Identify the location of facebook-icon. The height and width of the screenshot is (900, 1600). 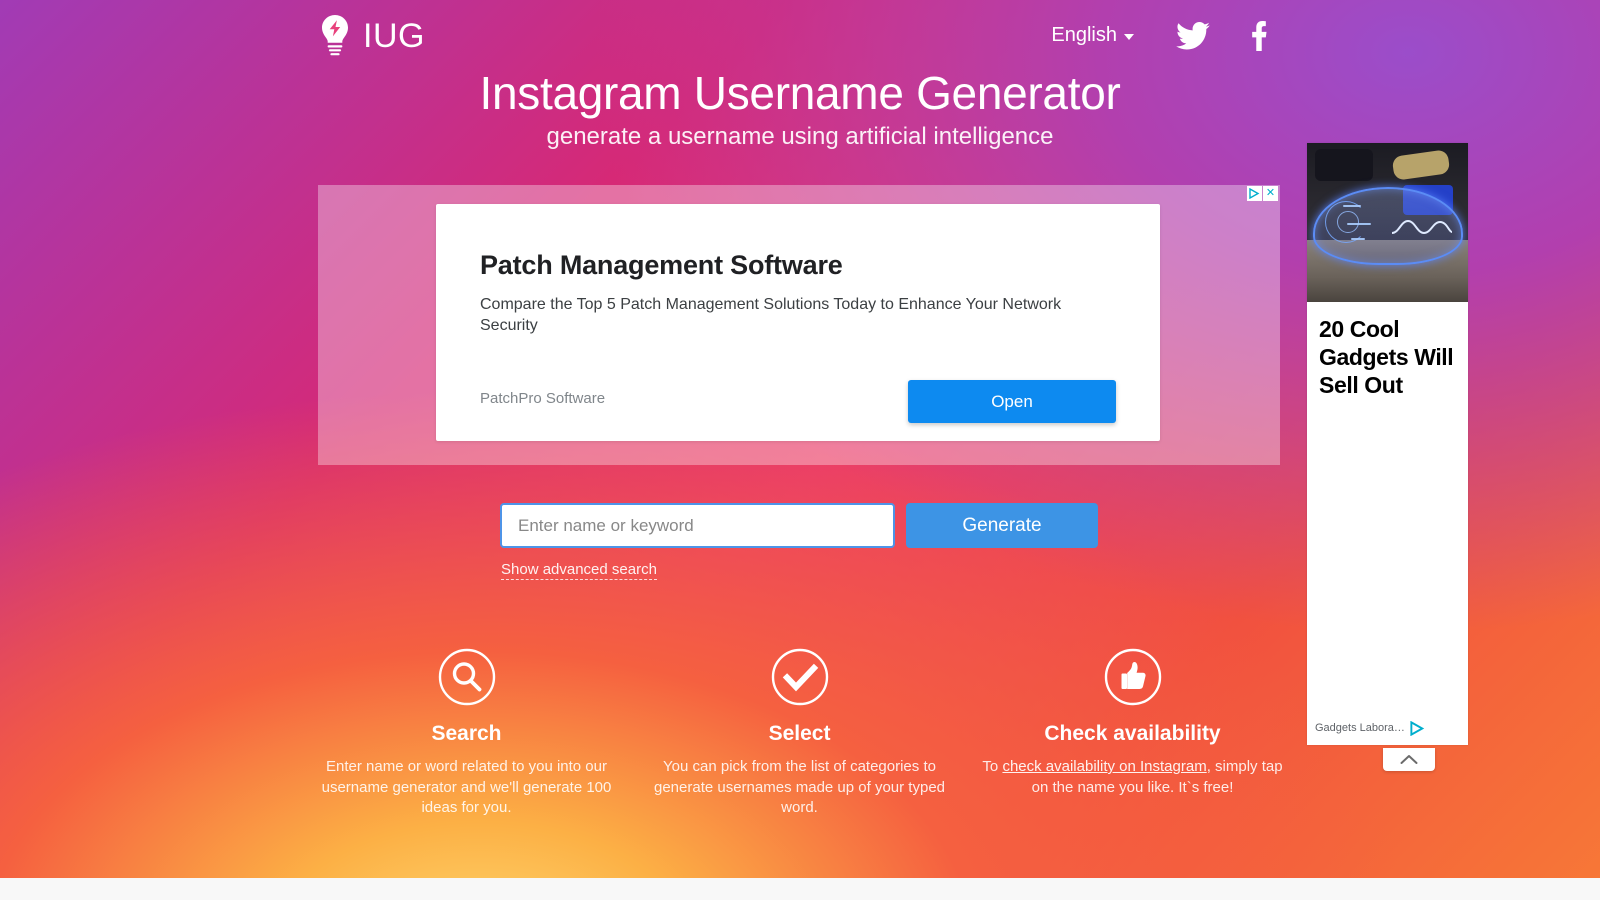
(1259, 35).